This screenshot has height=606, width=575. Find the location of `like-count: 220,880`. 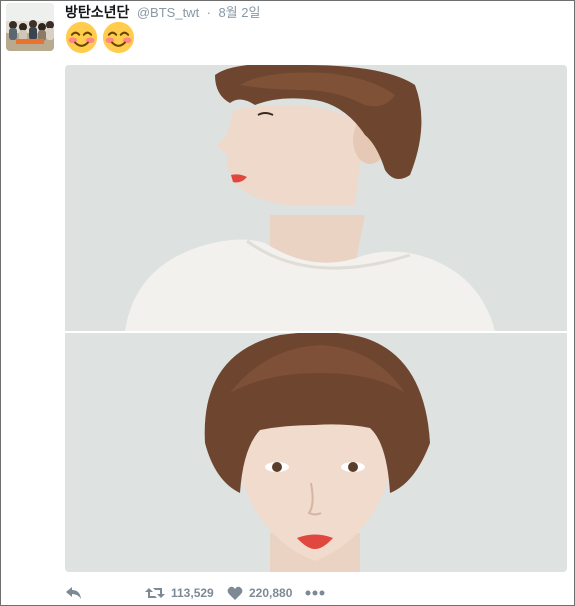

like-count: 220,880 is located at coordinates (271, 593).